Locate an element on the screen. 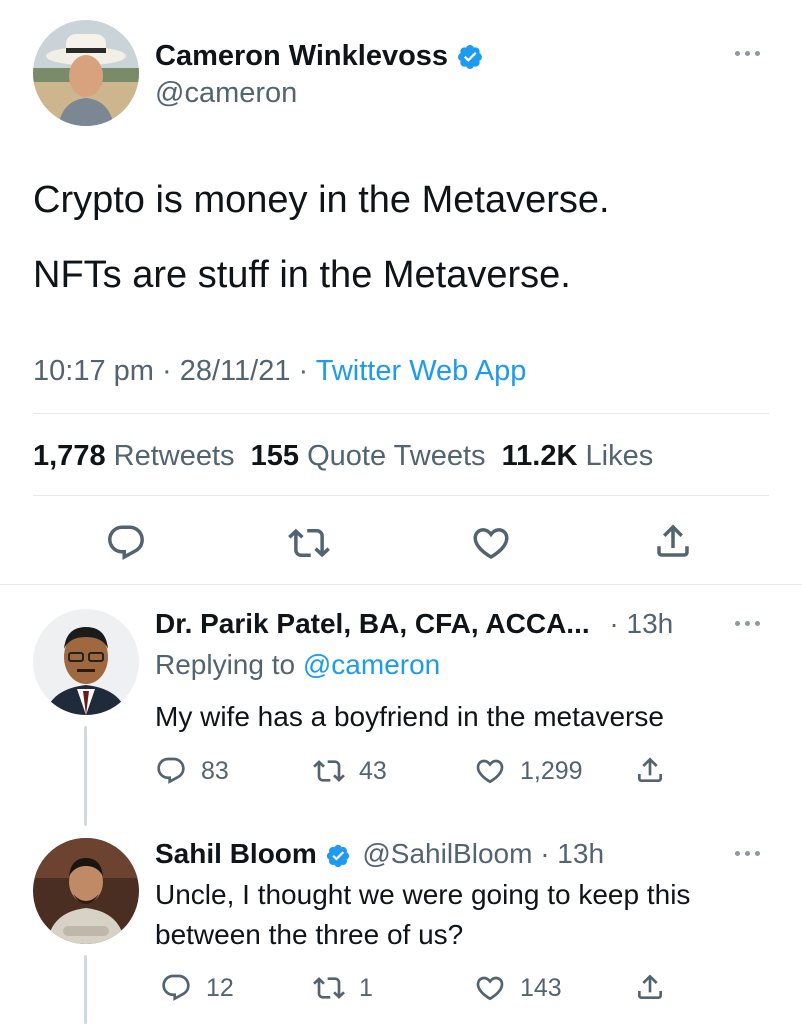 This screenshot has height=1024, width=802. reply1-replying-to: Replying to @cameron is located at coordinates (297, 665).